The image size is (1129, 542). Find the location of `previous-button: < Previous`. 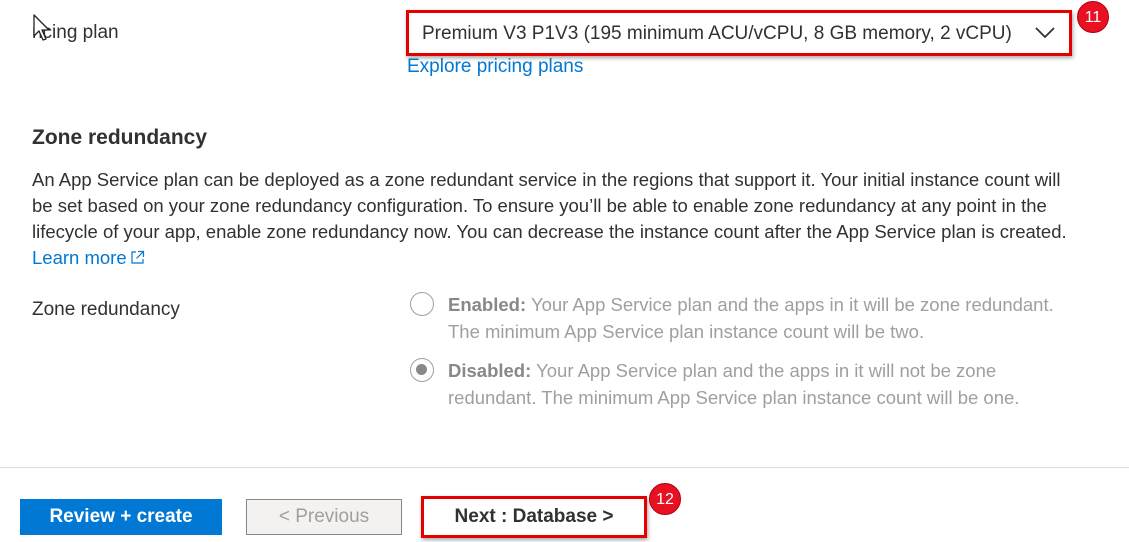

previous-button: < Previous is located at coordinates (324, 517).